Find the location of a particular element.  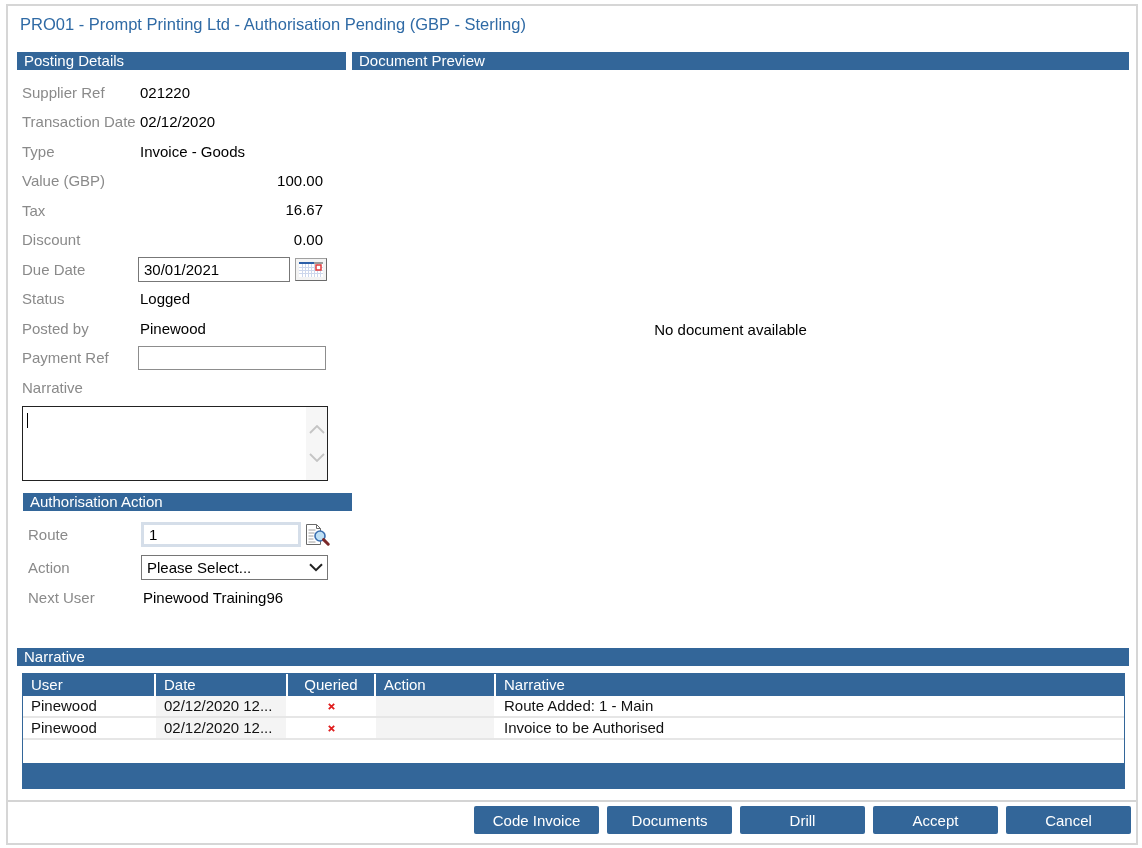

column-header: Action is located at coordinates (435, 685).